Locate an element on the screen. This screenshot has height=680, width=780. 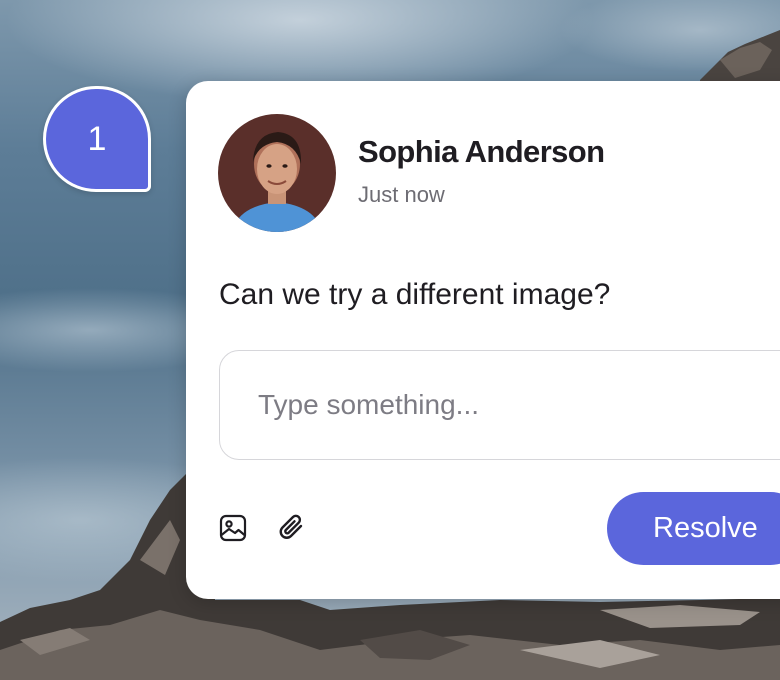
paperclip-icon is located at coordinates (291, 526).